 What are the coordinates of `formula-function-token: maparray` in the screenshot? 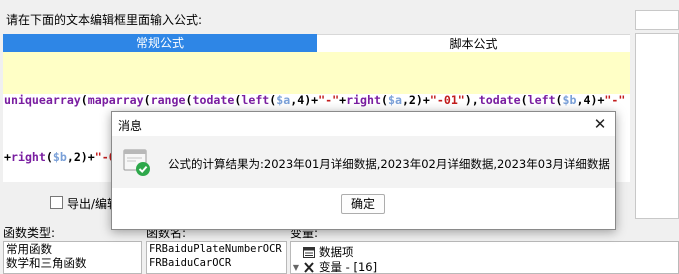 It's located at (115, 100).